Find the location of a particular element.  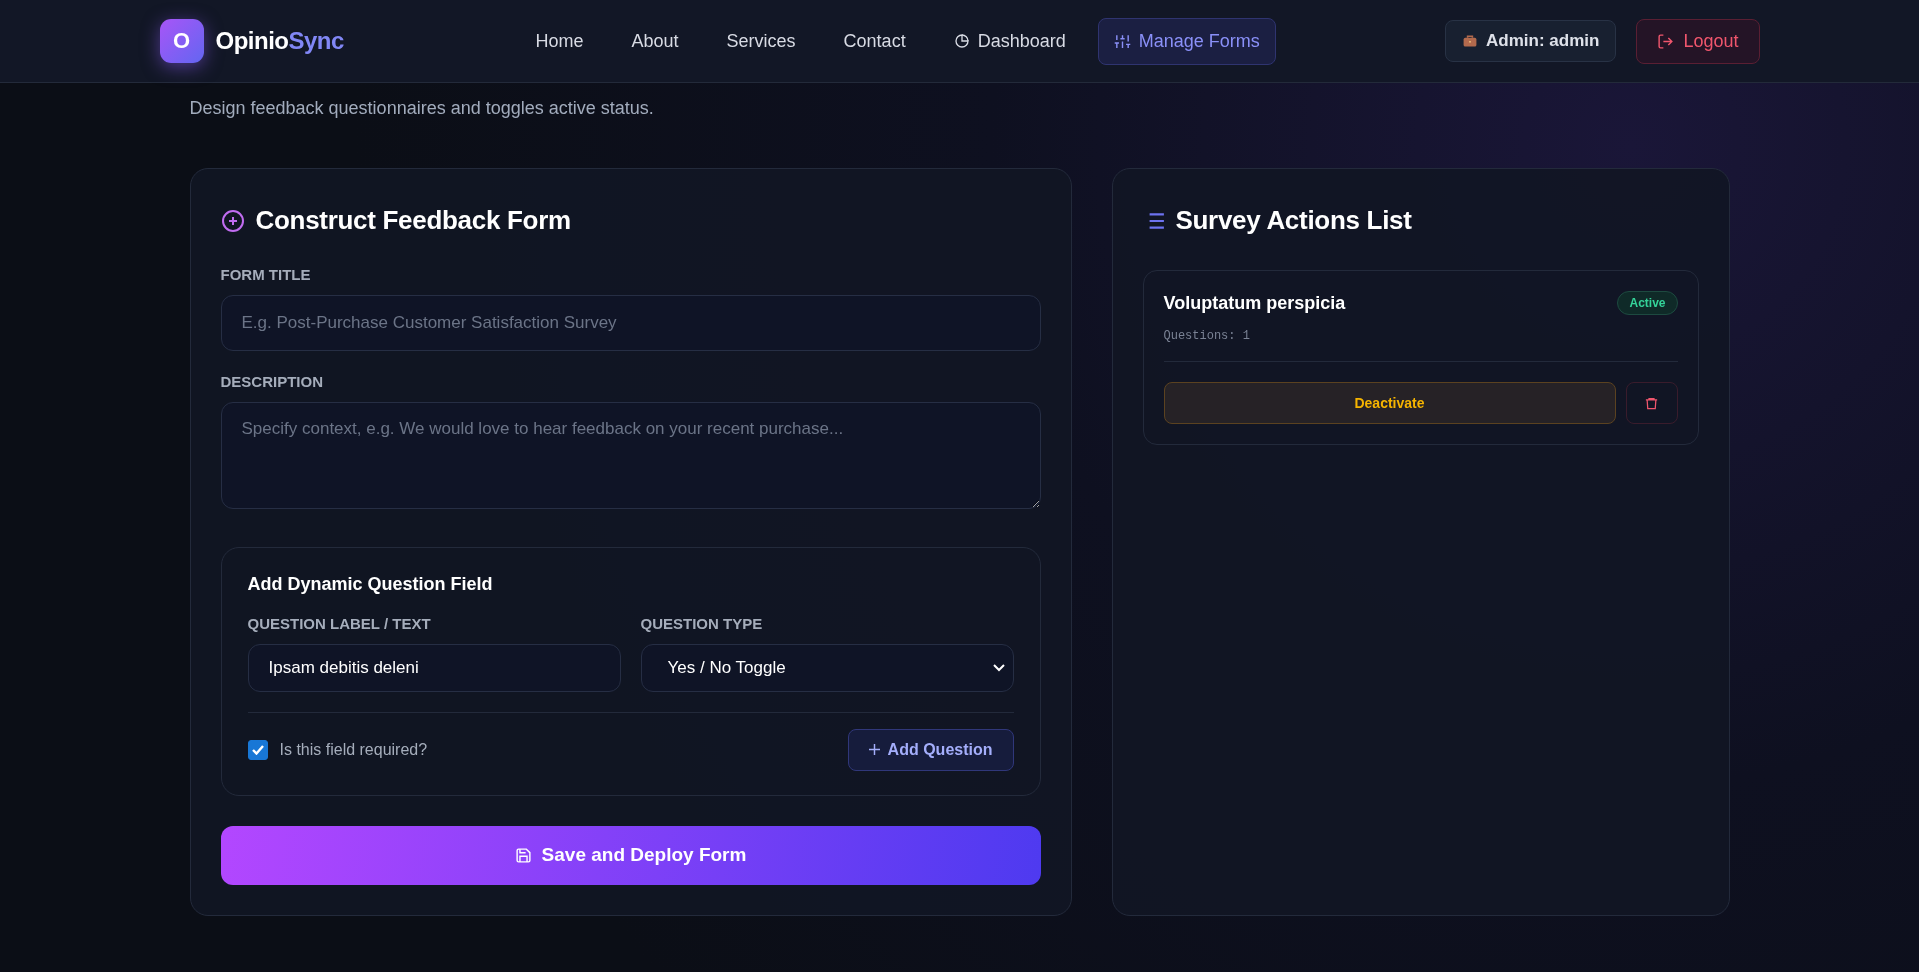

save-button: Save and Deploy Form is located at coordinates (630, 855).